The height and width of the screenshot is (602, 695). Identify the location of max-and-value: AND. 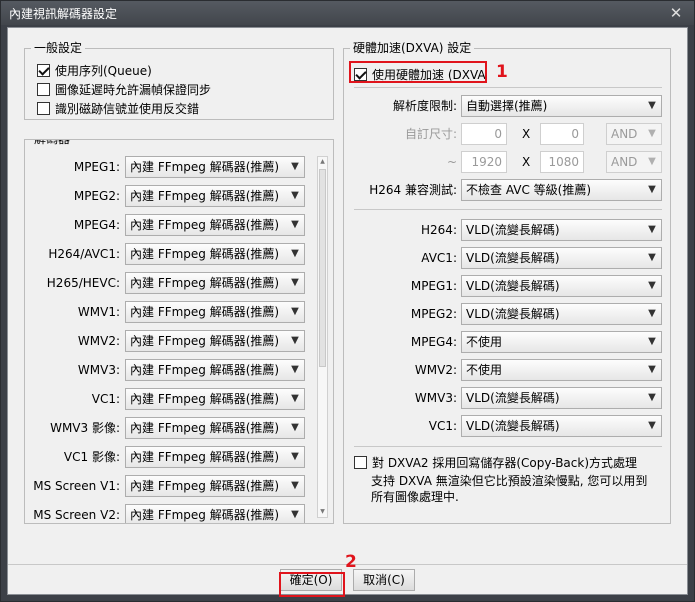
(624, 162).